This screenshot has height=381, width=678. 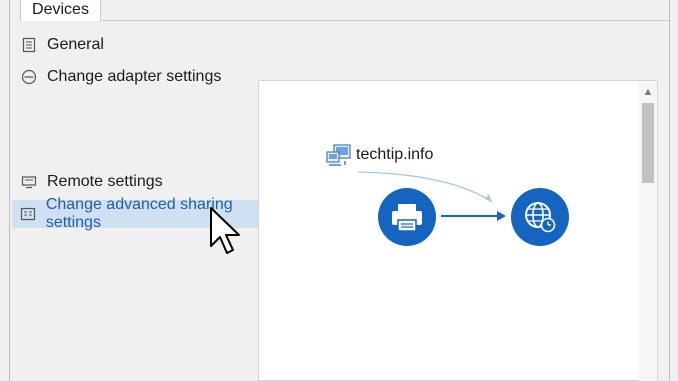 What do you see at coordinates (501, 216) in the screenshot?
I see `straight-arrow-head` at bounding box center [501, 216].